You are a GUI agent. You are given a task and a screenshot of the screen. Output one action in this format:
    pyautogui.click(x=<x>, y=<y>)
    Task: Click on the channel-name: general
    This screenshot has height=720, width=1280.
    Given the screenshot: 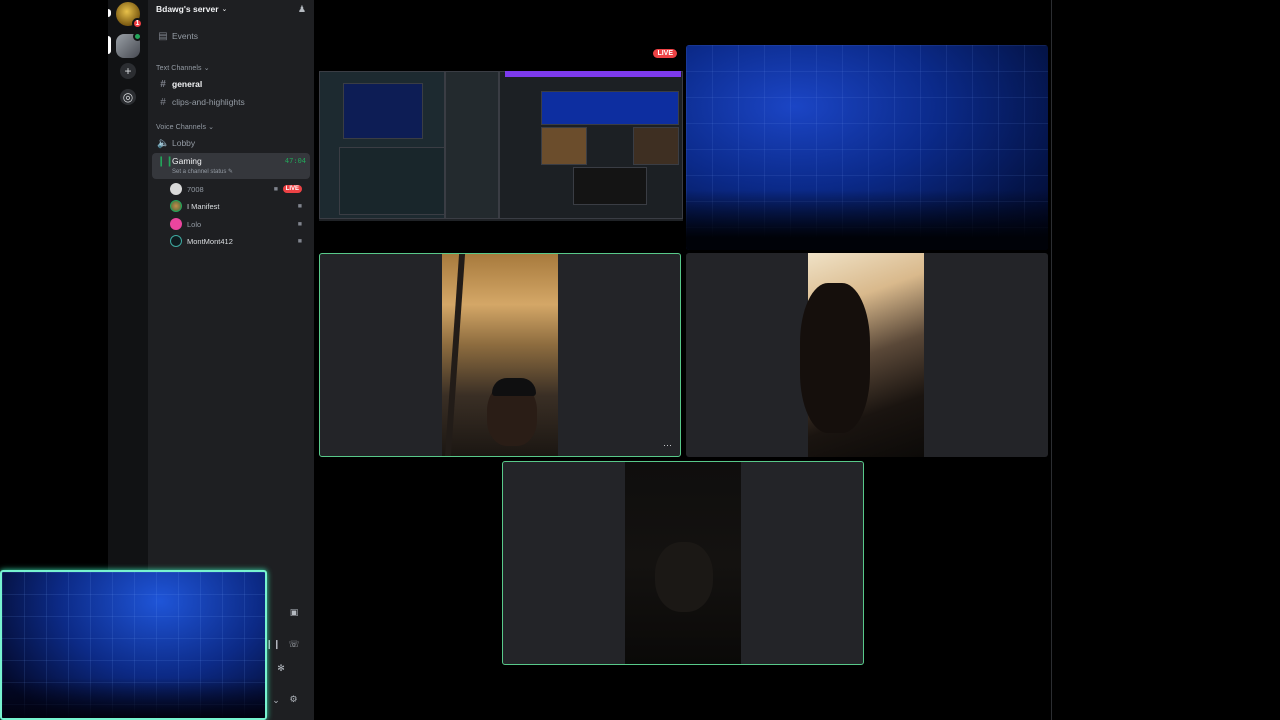 What is the action you would take?
    pyautogui.click(x=187, y=84)
    